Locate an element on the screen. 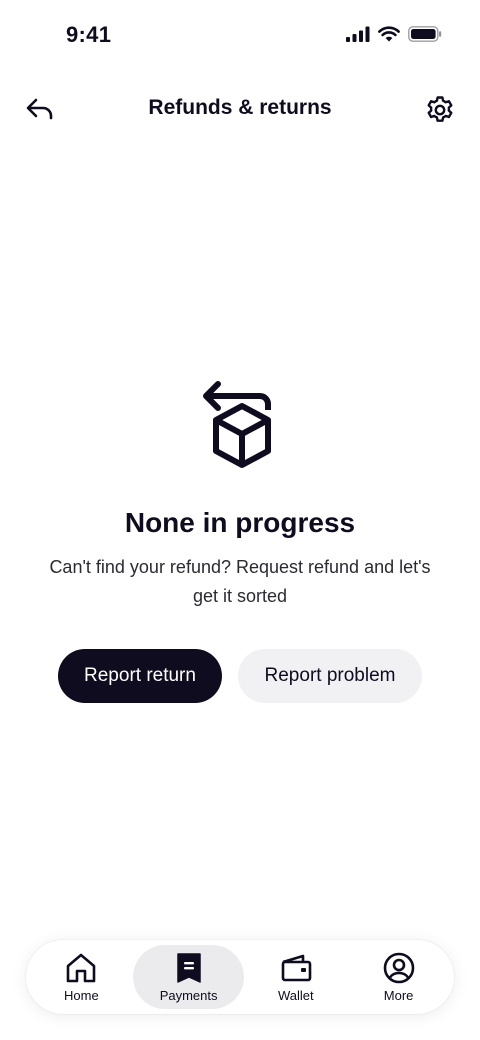  nav-item-home: Home is located at coordinates (81, 977).